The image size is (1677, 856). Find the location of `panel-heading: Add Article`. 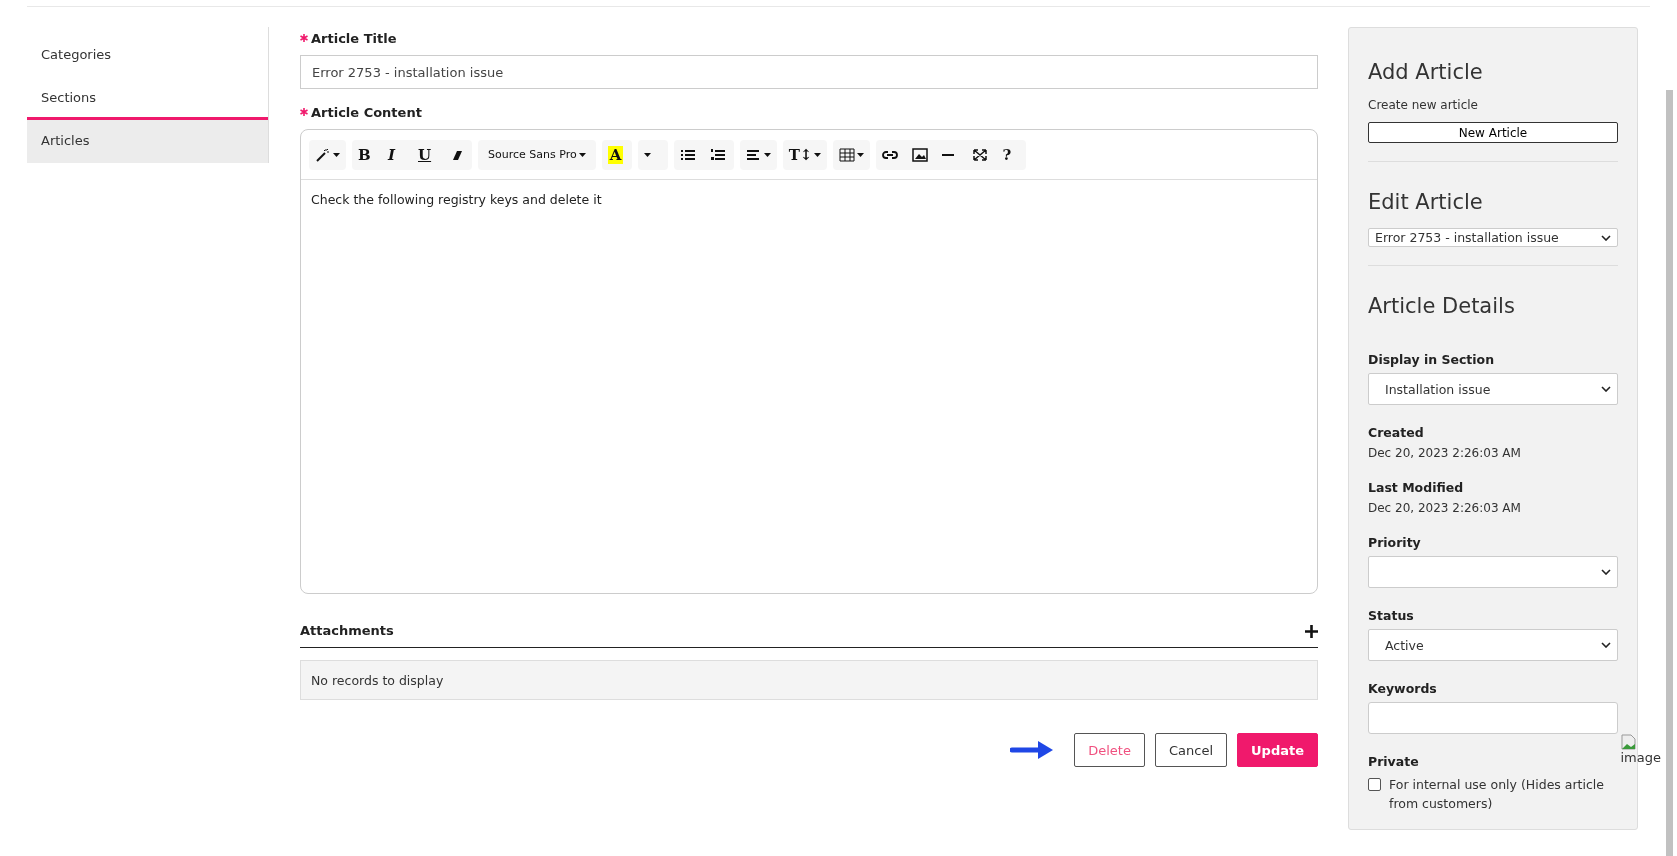

panel-heading: Add Article is located at coordinates (1426, 72).